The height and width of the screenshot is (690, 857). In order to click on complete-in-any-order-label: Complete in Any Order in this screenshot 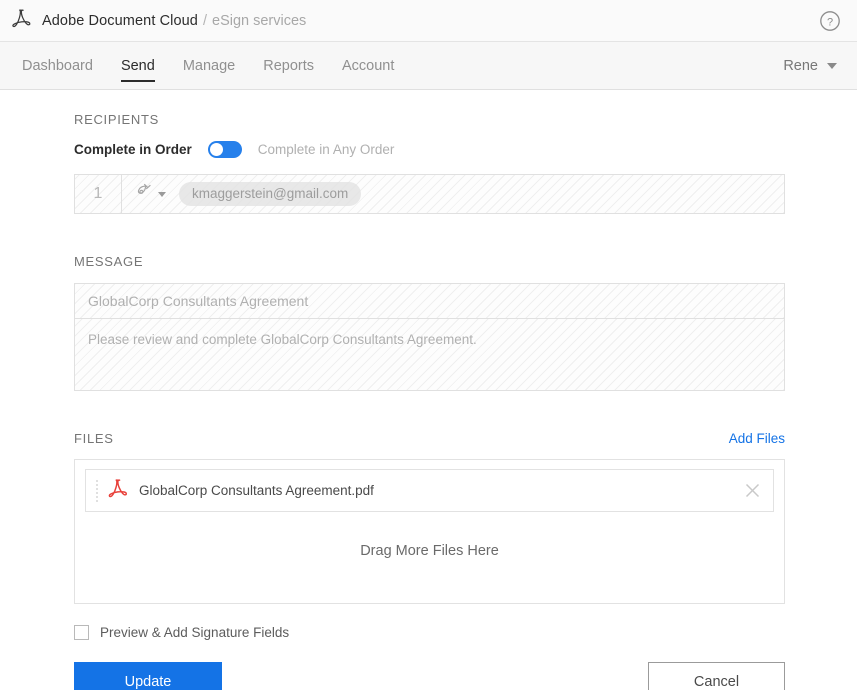, I will do `click(326, 149)`.